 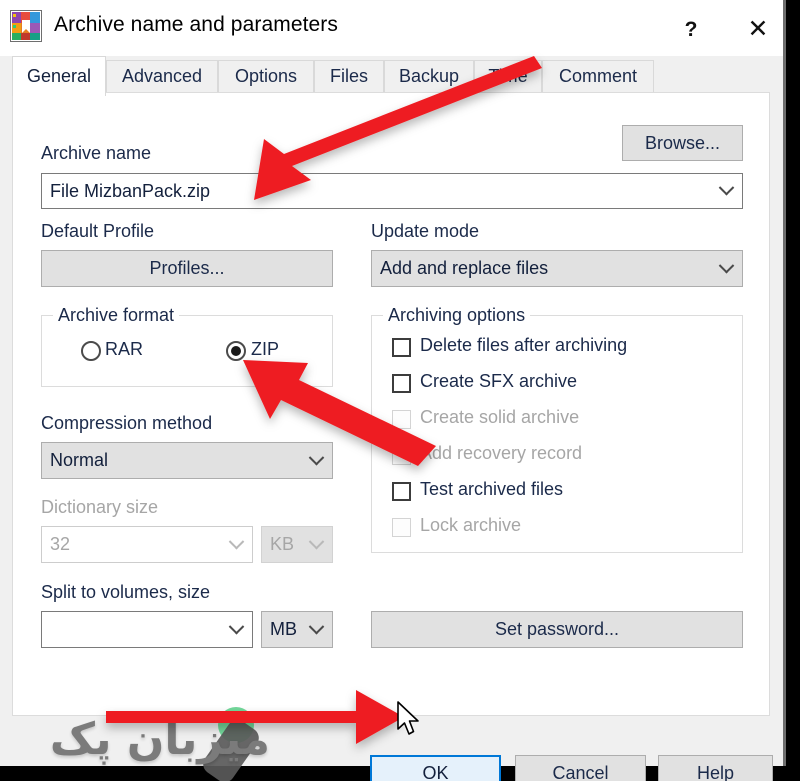 What do you see at coordinates (126, 592) in the screenshot?
I see `split-to-volumes-label: Split to volumes, size` at bounding box center [126, 592].